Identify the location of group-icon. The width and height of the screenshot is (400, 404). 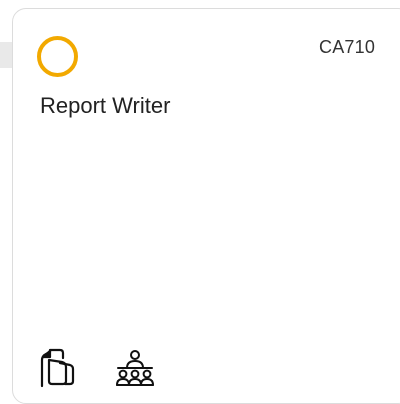
(135, 369).